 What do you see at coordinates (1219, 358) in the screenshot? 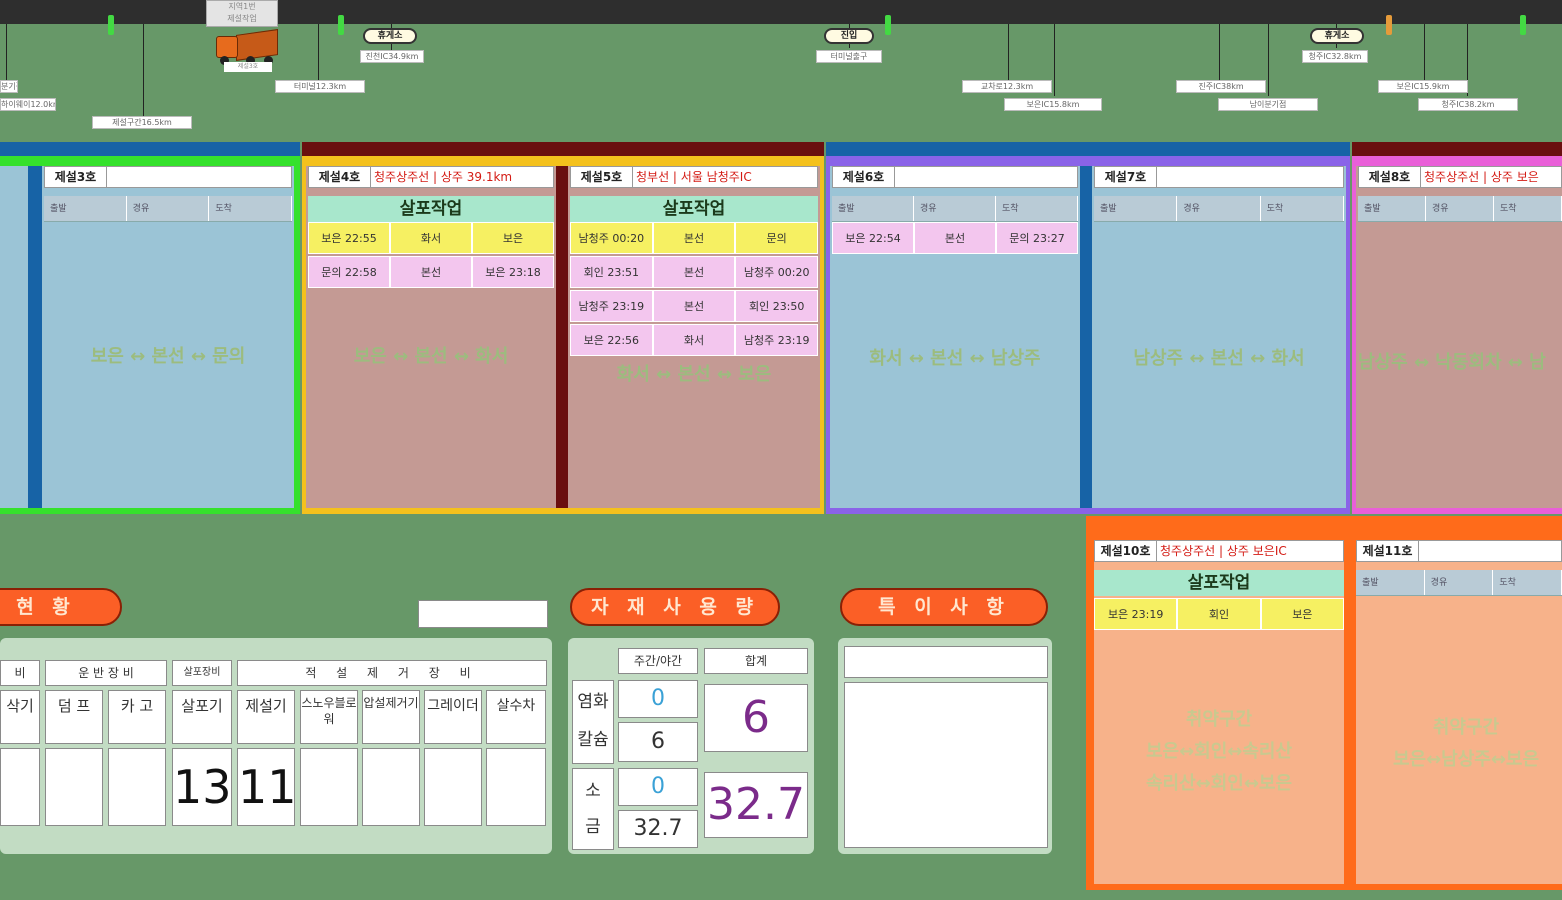
I see `route-label: 남상주 ↔ 본선 ↔ 화서` at bounding box center [1219, 358].